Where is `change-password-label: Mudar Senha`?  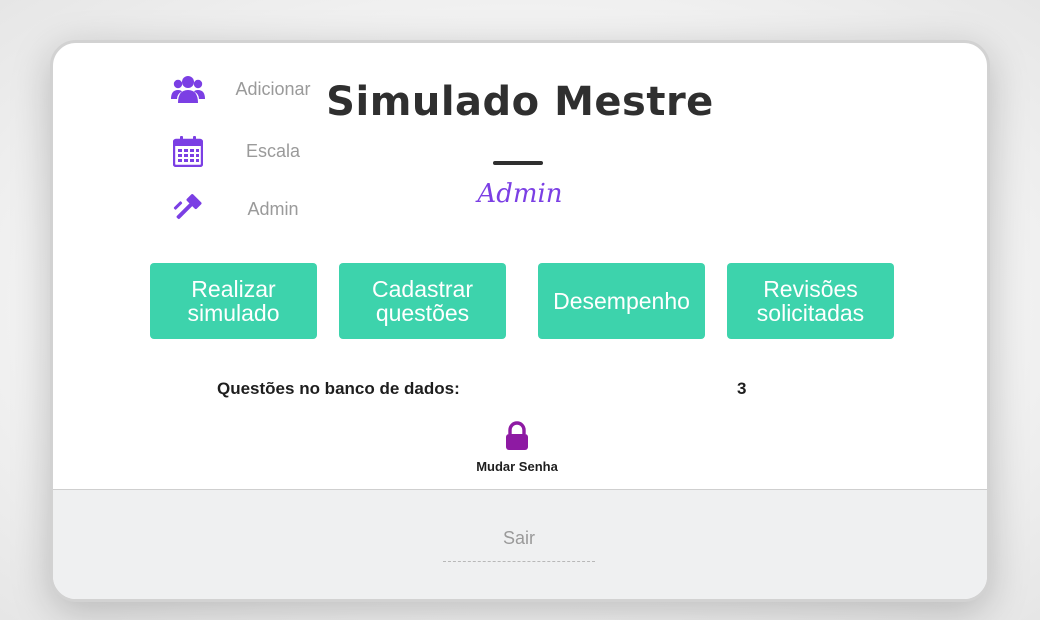
change-password-label: Mudar Senha is located at coordinates (517, 466).